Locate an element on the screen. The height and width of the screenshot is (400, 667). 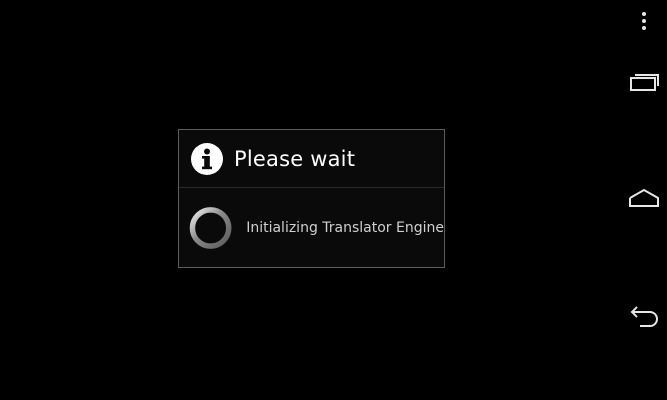
back-icon is located at coordinates (644, 316).